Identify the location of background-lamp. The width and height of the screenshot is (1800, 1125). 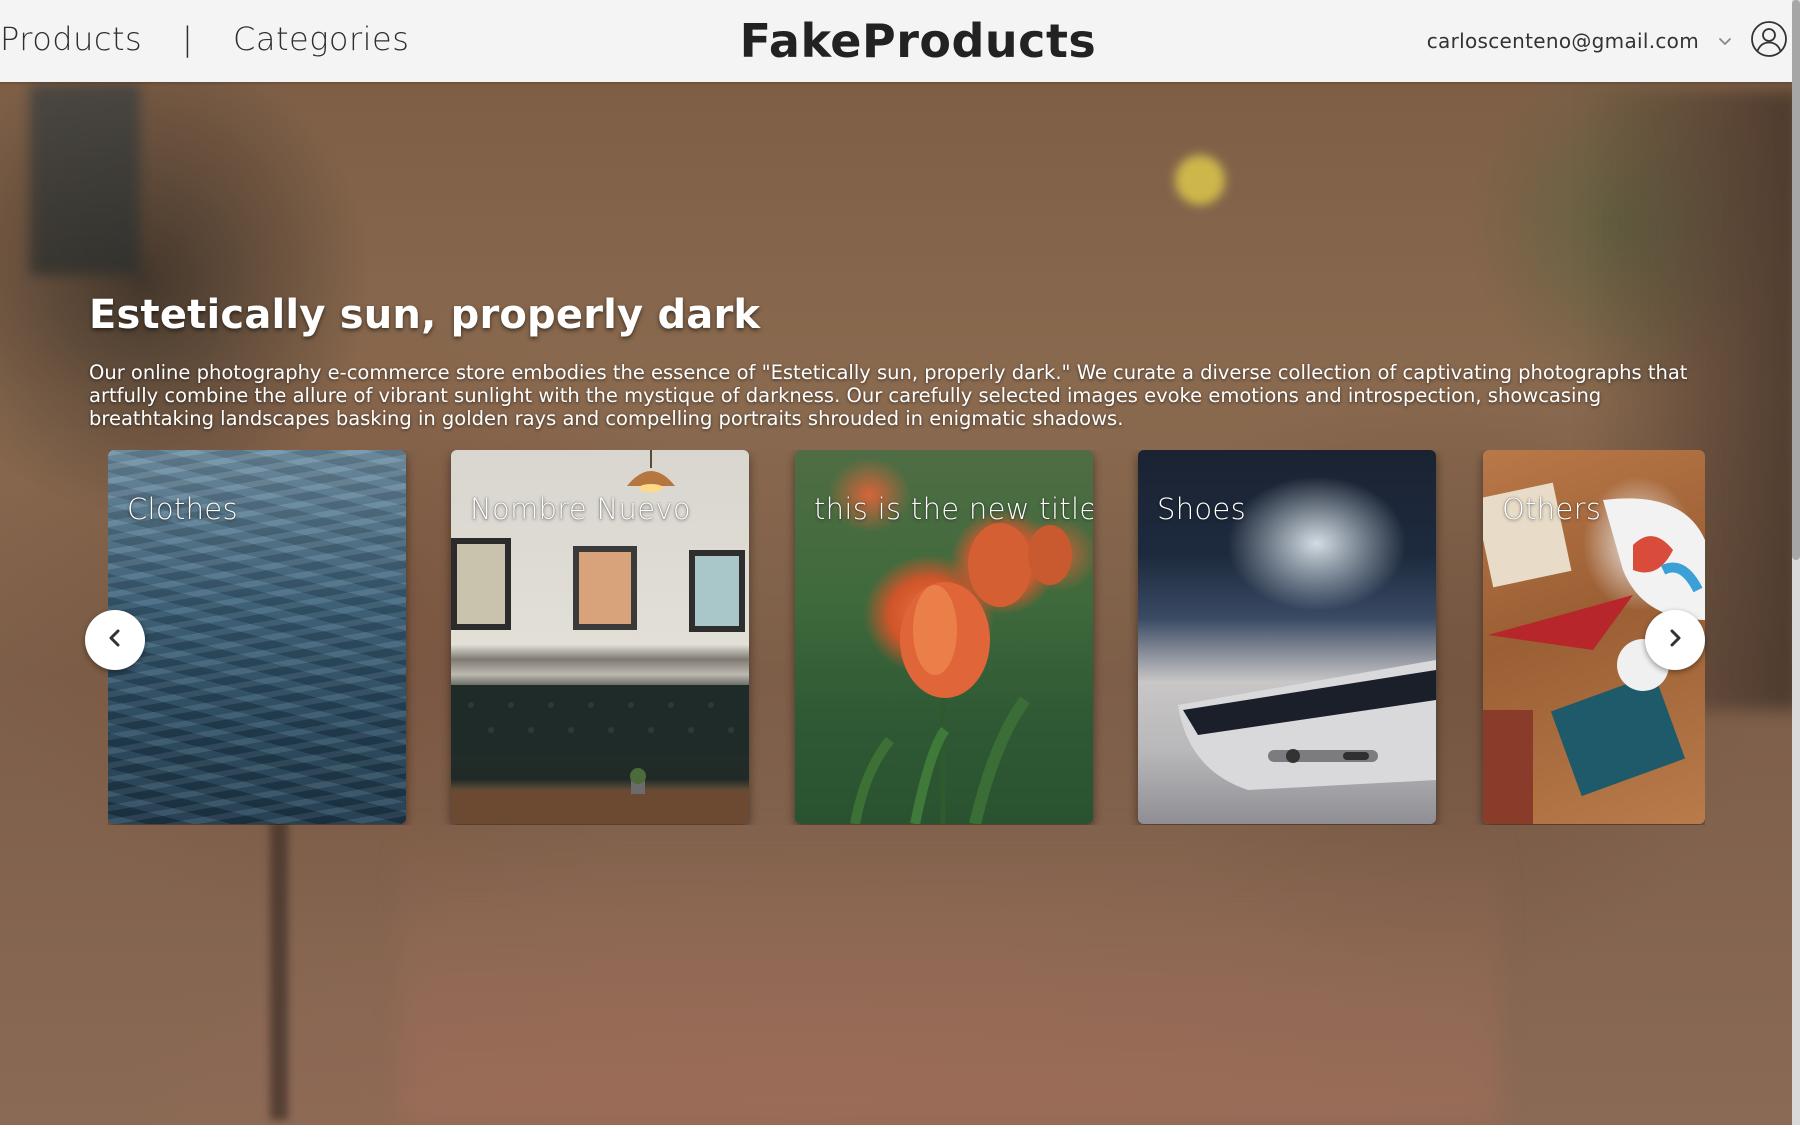
(1200, 180).